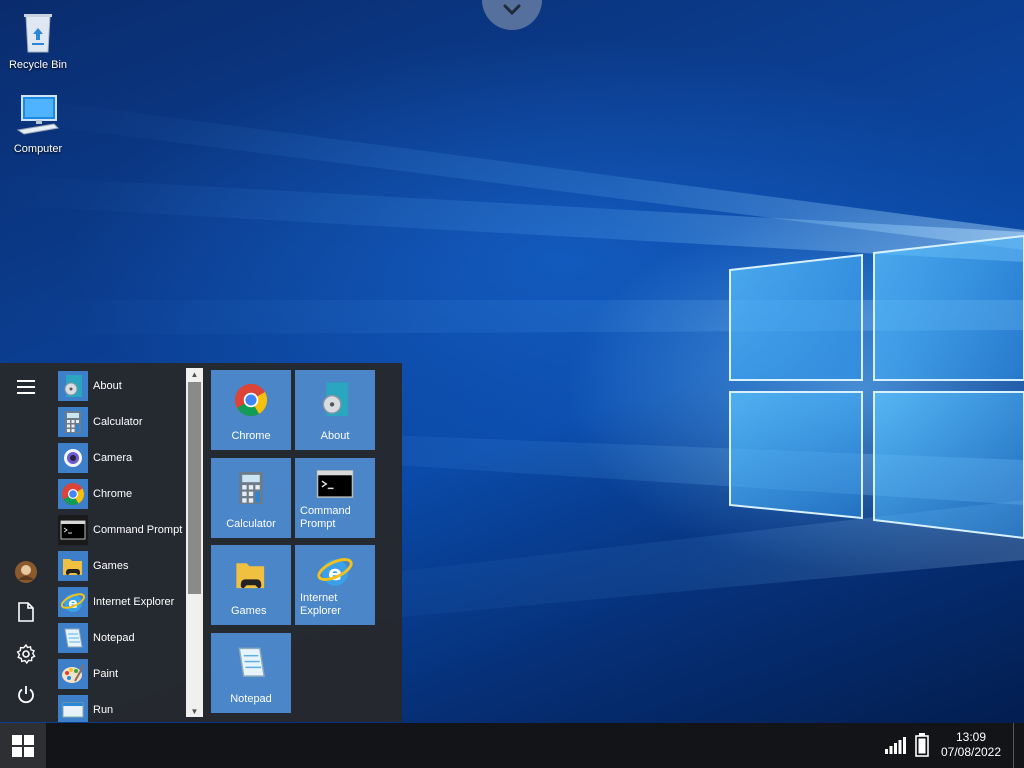 The height and width of the screenshot is (768, 1024). Describe the element at coordinates (134, 602) in the screenshot. I see `app-list-item-label: Internet Explorer` at that location.